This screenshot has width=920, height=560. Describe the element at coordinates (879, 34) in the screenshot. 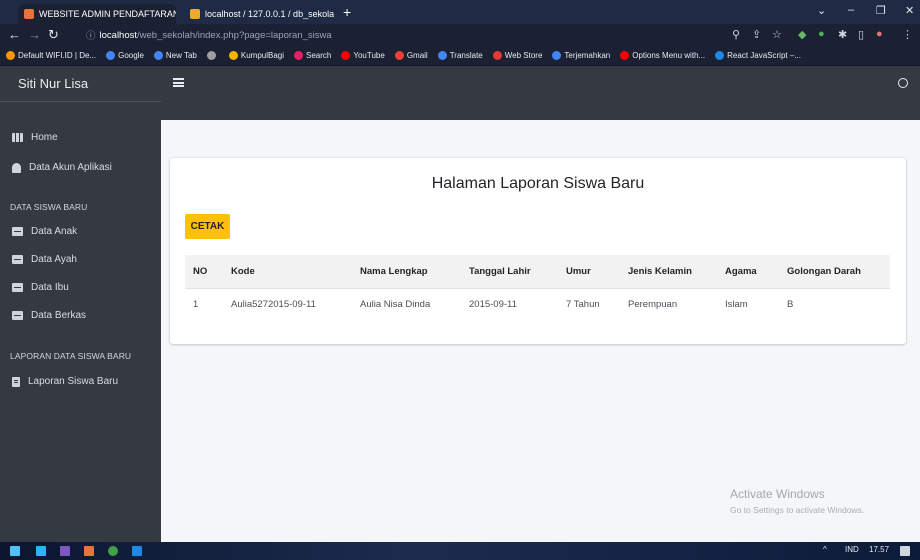

I see `profile-avatar-icon: ●` at that location.